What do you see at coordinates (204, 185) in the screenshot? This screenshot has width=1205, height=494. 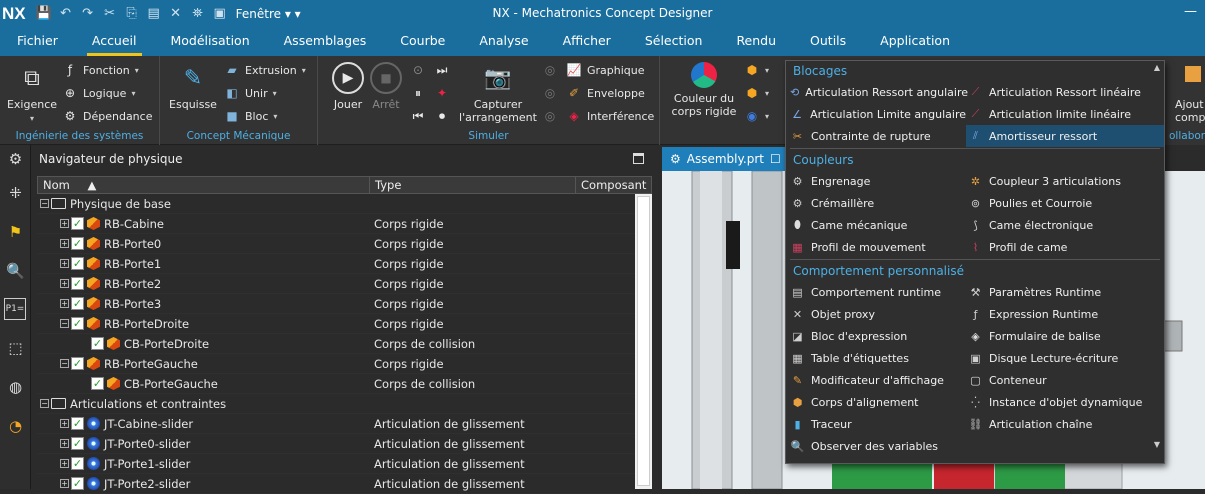 I see `column-name: Nom ▲` at bounding box center [204, 185].